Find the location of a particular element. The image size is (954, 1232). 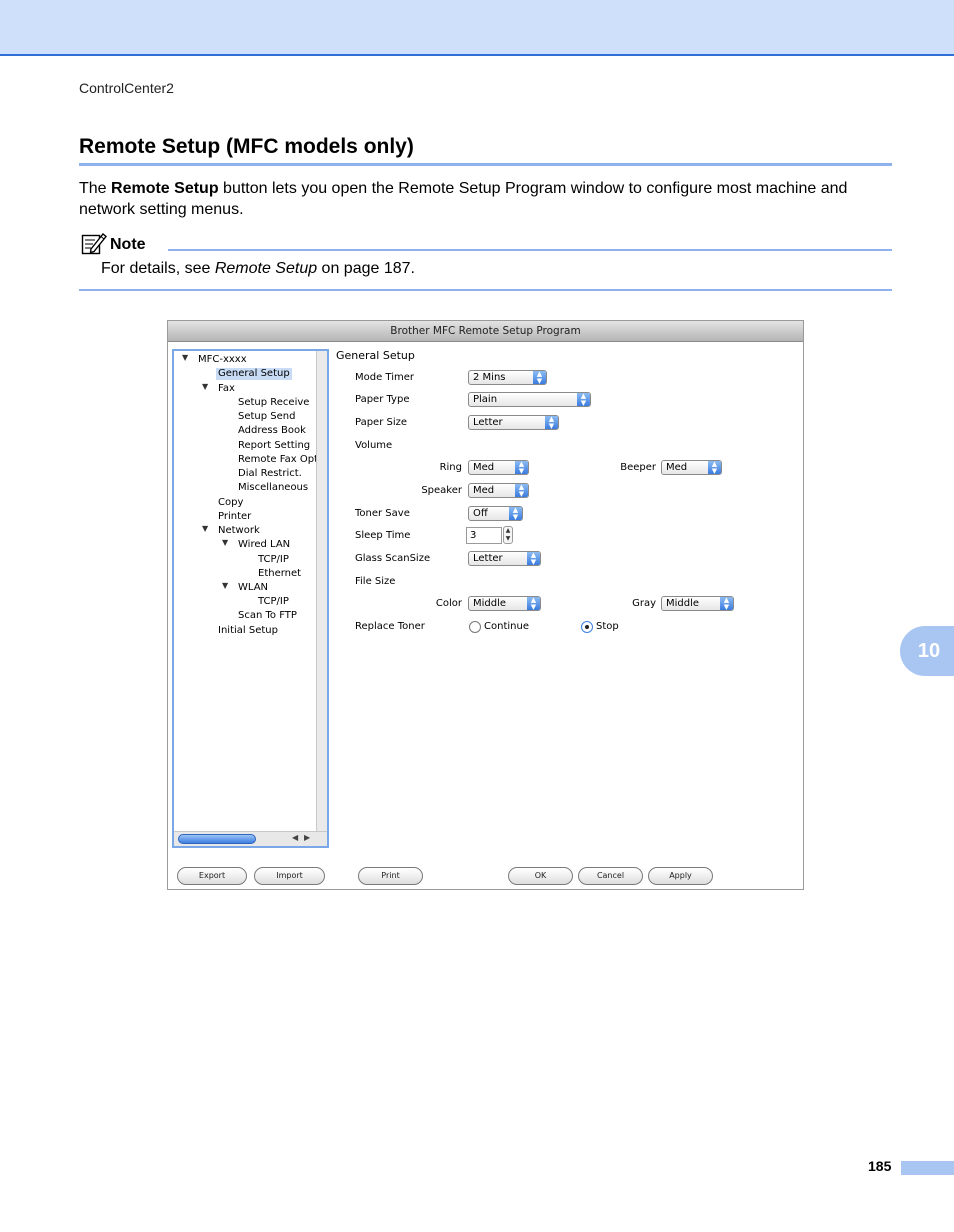

ring-value: Med is located at coordinates (484, 467).